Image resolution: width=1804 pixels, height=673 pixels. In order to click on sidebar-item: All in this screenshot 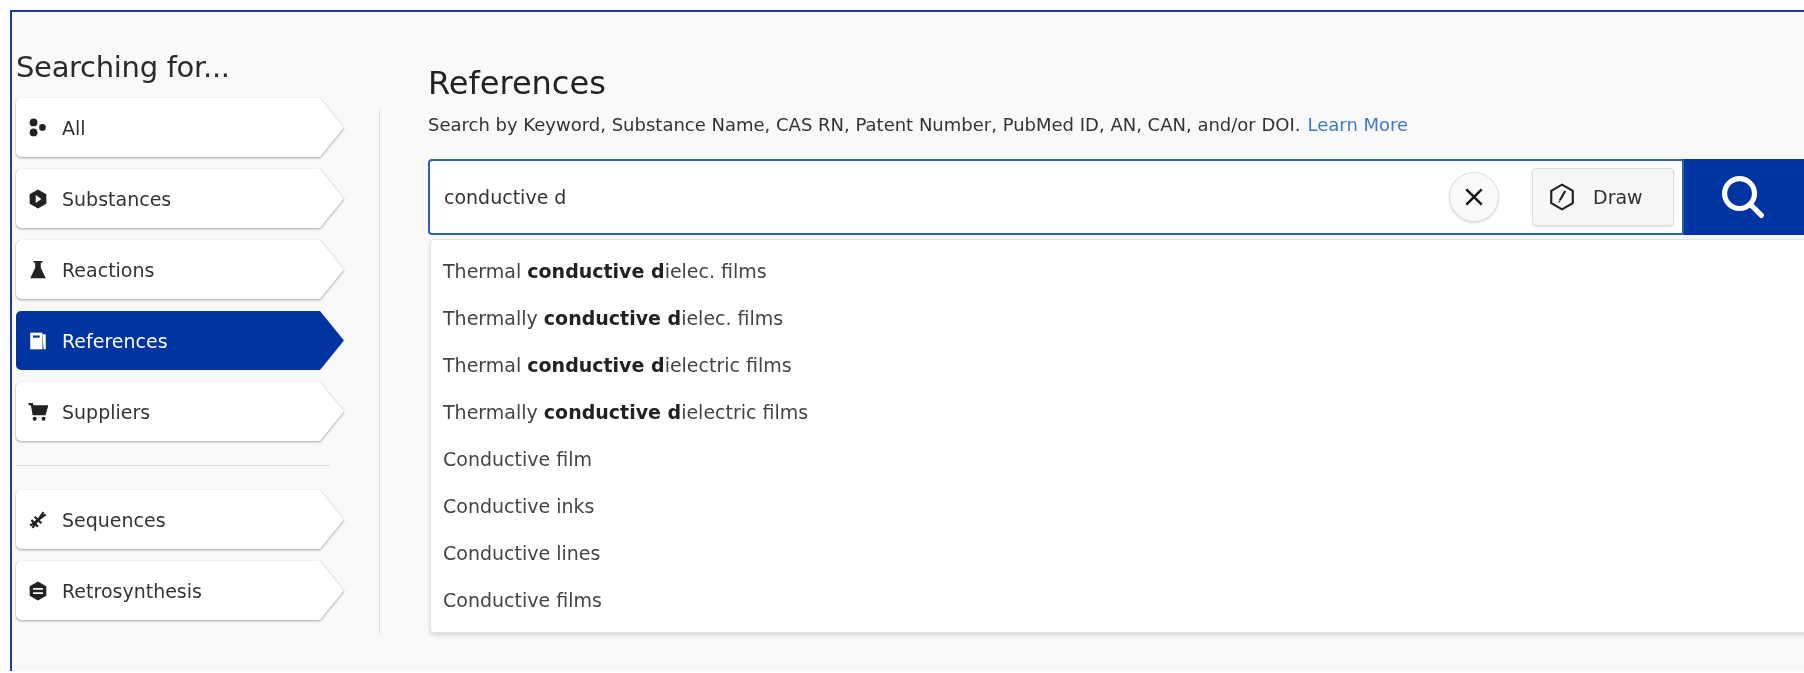, I will do `click(180, 127)`.